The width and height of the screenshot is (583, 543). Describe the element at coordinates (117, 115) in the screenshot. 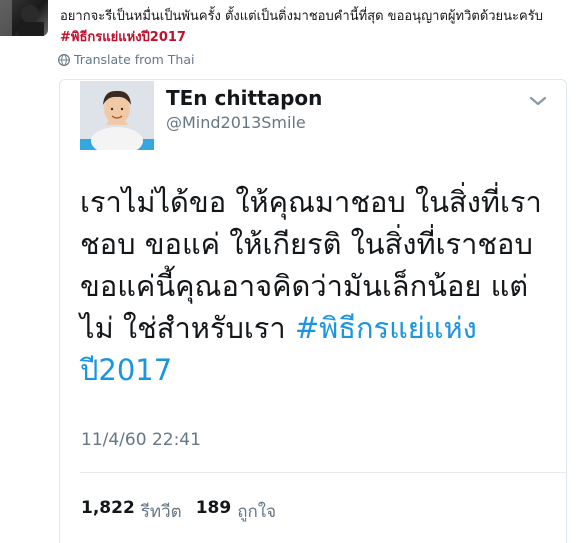

I see `author-avatar` at that location.